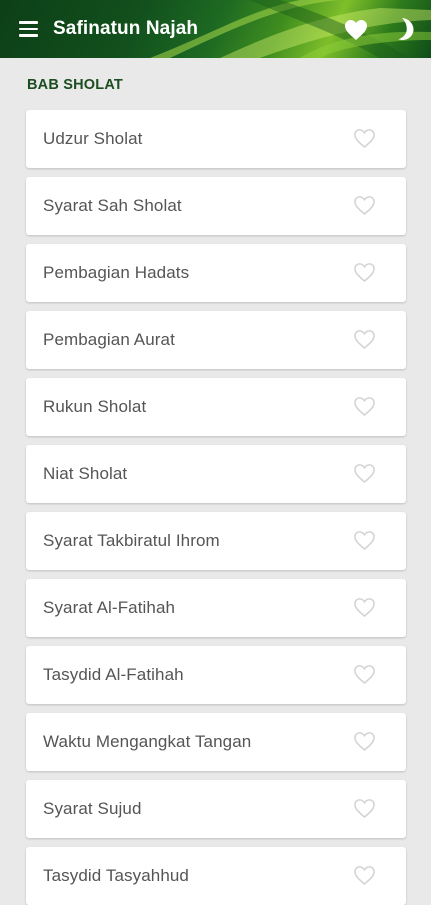  What do you see at coordinates (215, 29) in the screenshot?
I see `app-bar: Safinatun Najah` at bounding box center [215, 29].